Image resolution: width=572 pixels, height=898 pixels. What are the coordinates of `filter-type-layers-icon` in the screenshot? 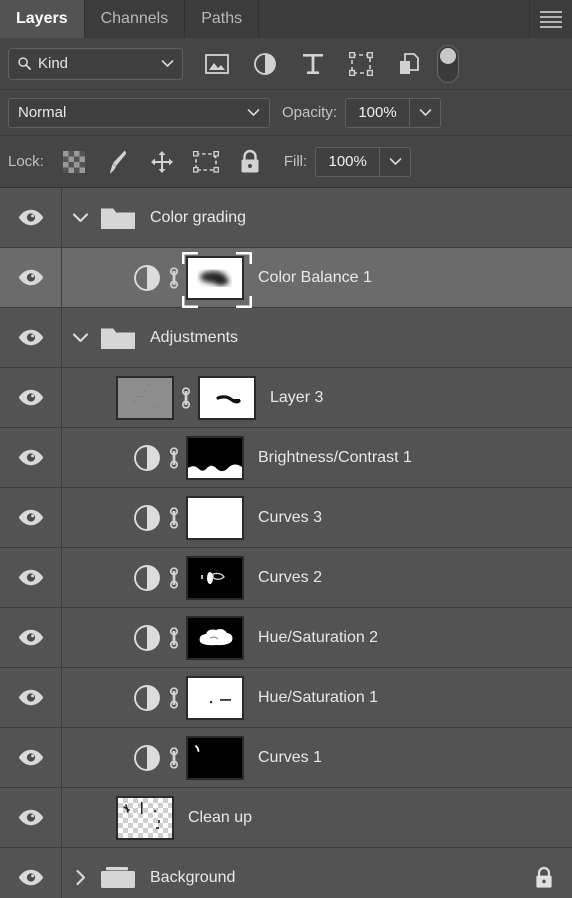 It's located at (313, 64).